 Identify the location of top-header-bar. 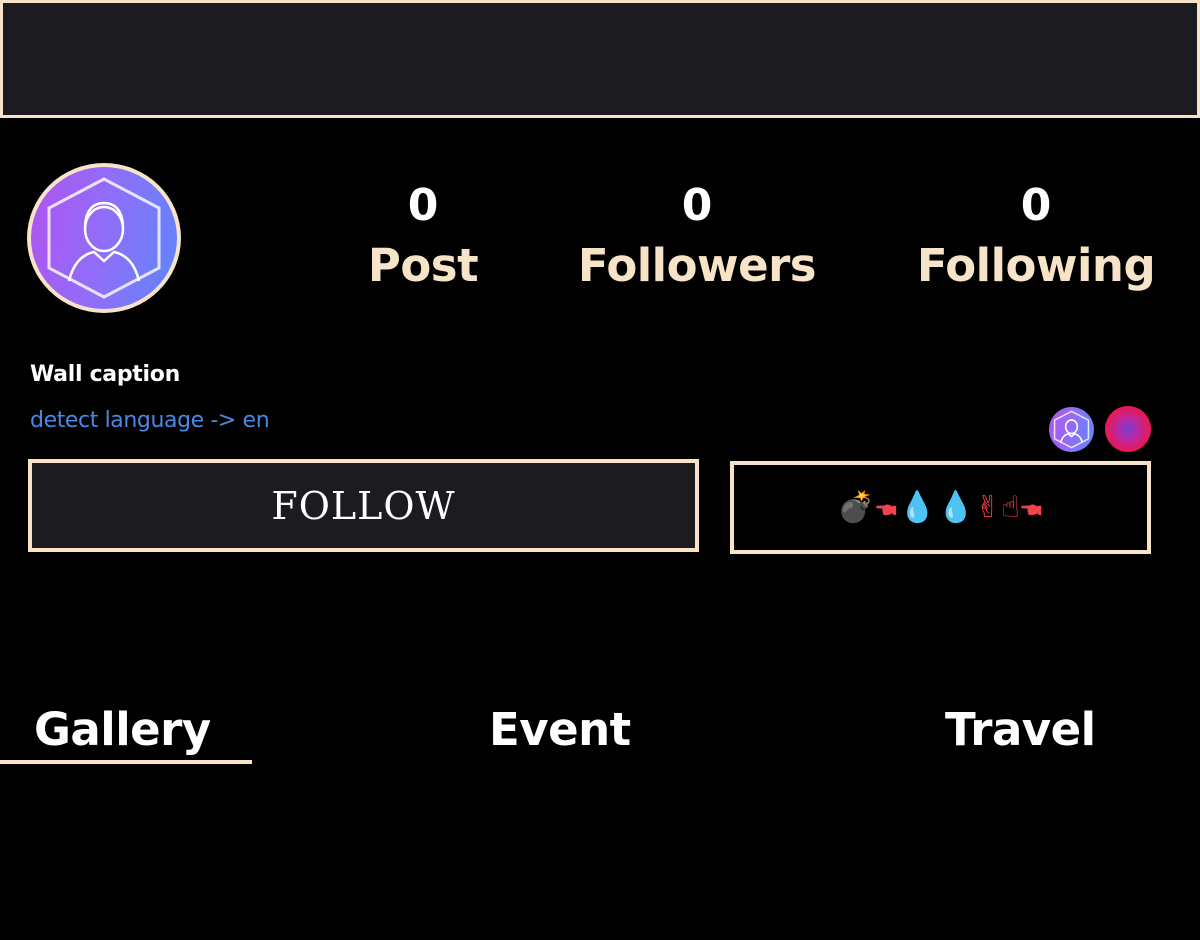
(600, 59).